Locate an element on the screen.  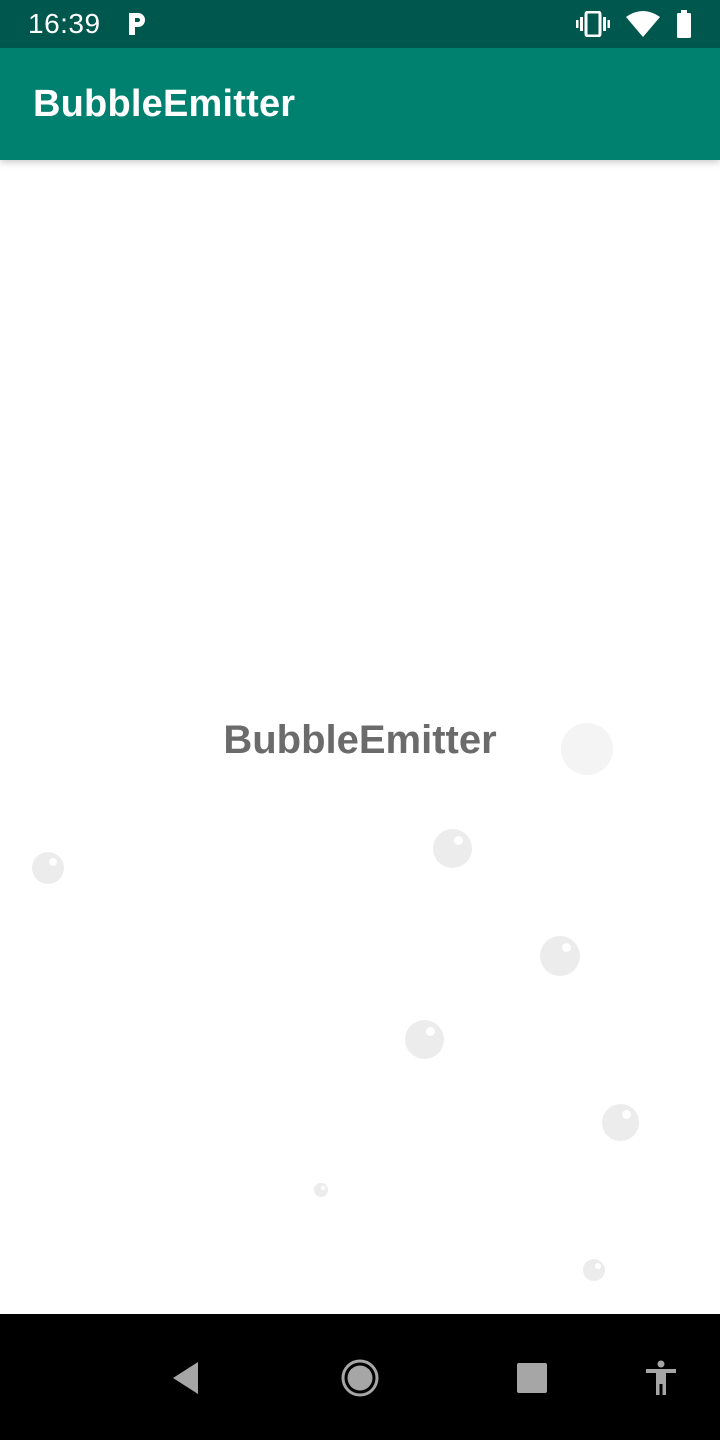
accessibility-icon is located at coordinates (661, 1377).